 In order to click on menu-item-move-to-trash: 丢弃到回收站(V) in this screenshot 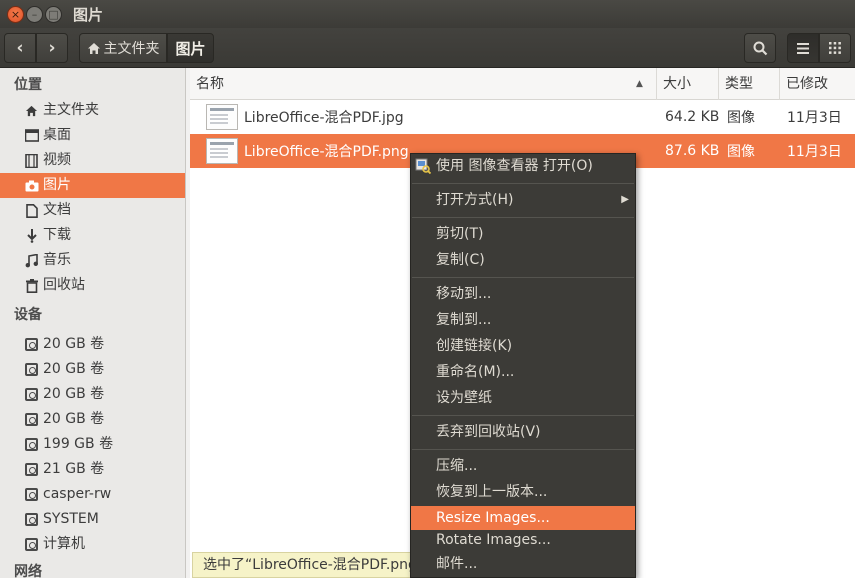, I will do `click(523, 432)`.